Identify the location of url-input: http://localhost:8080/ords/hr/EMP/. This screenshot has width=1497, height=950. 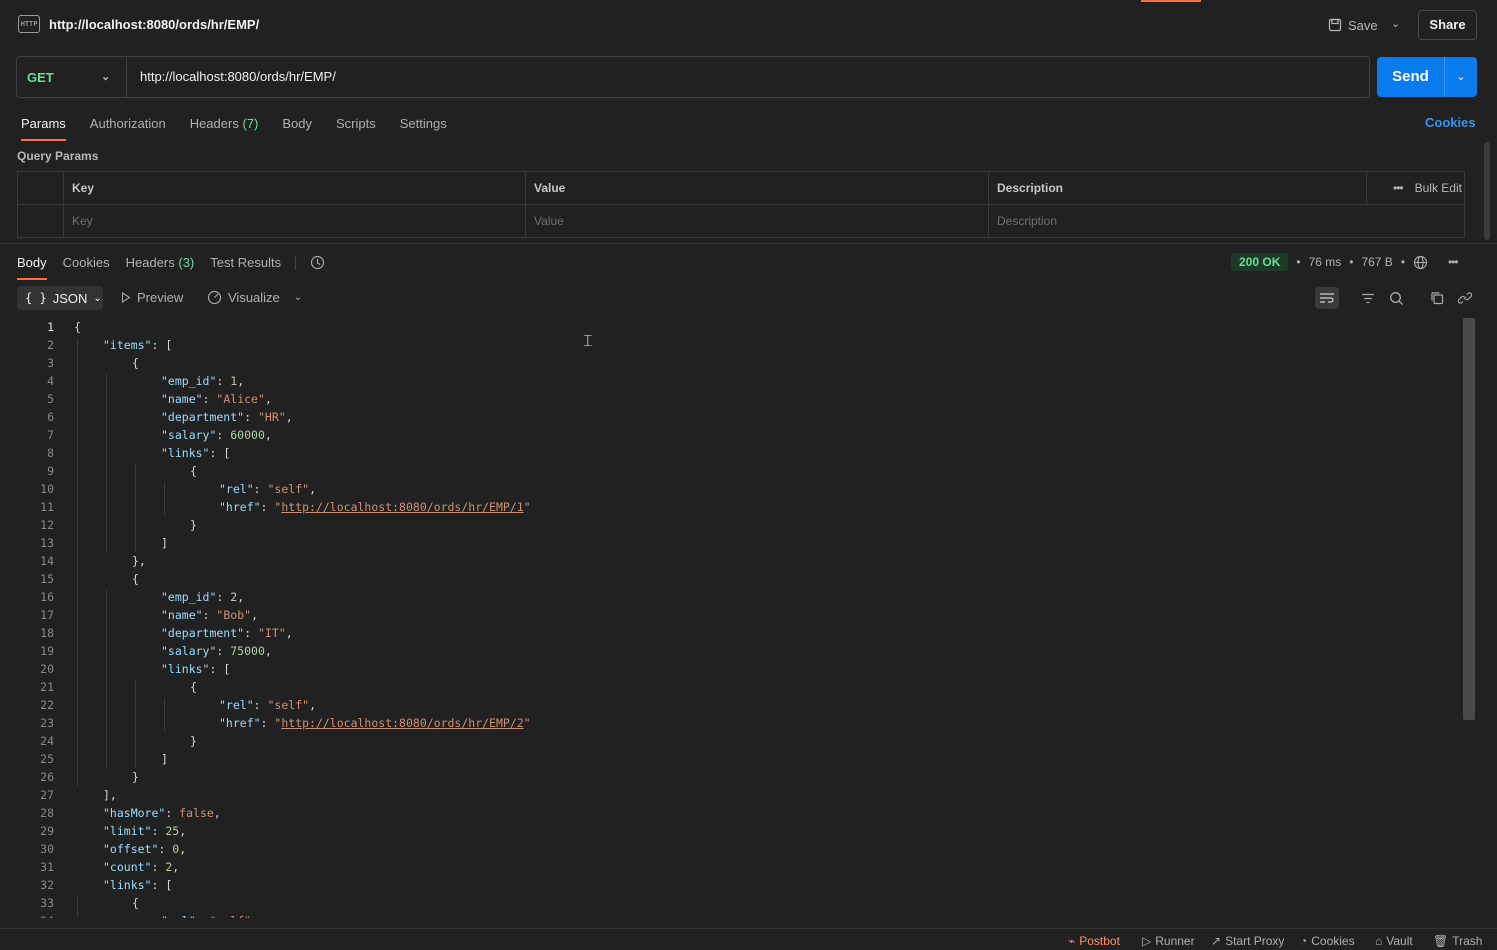
(748, 77).